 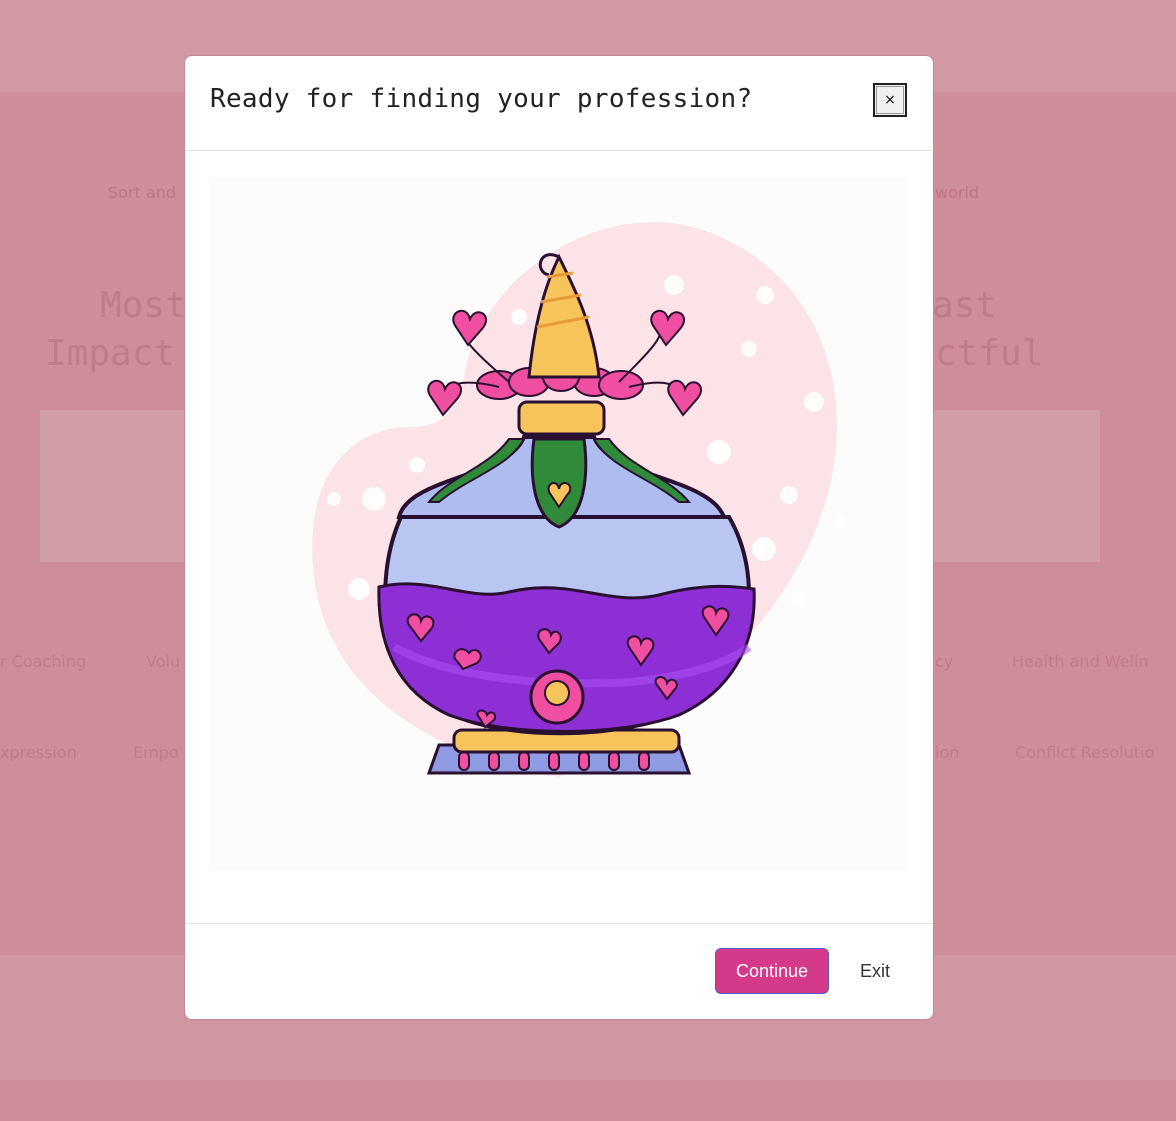 I want to click on continue-button: Continue, so click(x=772, y=971).